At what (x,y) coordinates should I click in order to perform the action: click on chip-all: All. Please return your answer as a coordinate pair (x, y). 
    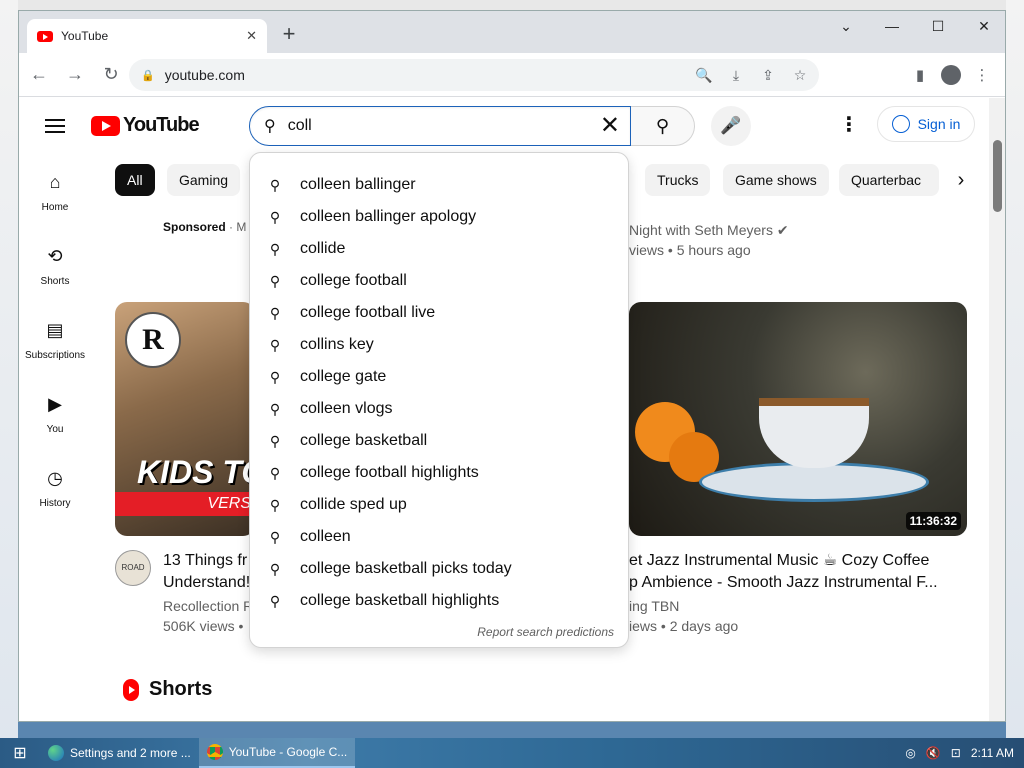
    Looking at the image, I should click on (135, 180).